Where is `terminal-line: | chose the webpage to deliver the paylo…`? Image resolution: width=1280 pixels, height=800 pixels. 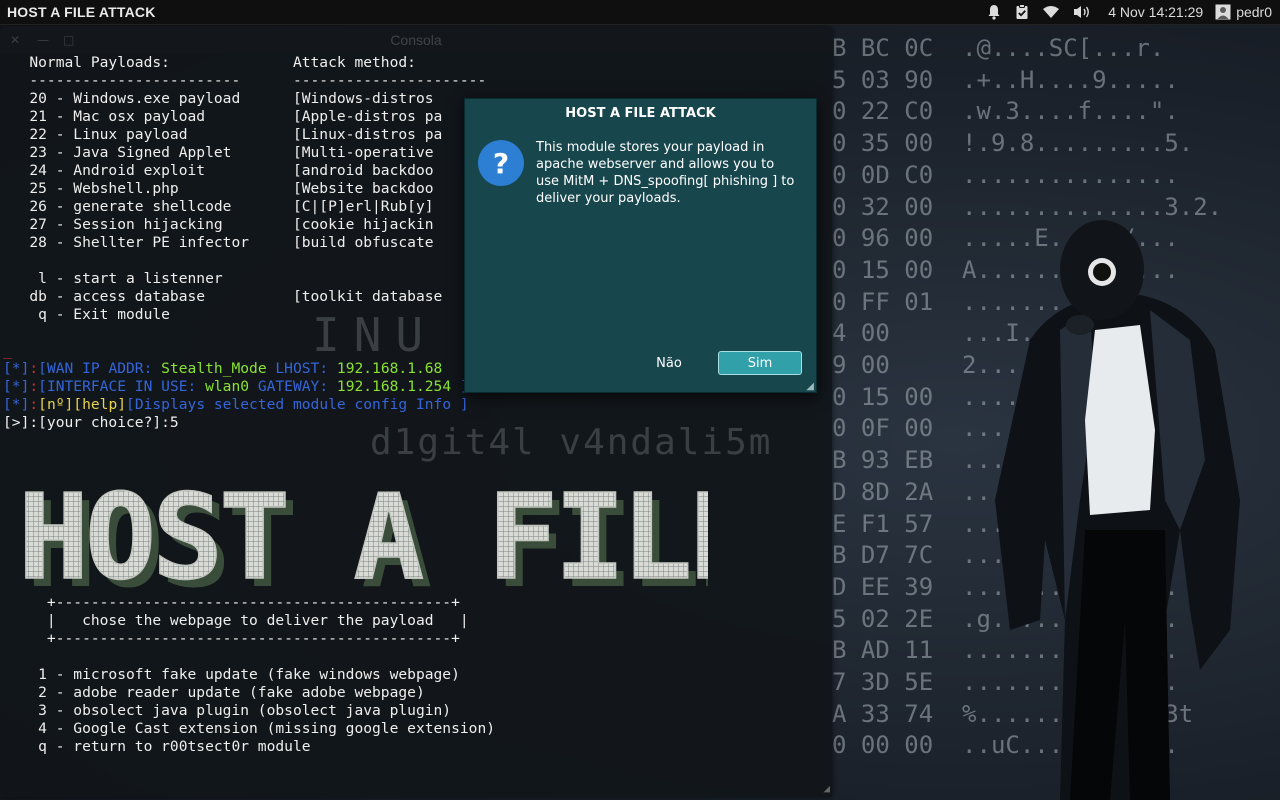 terminal-line: | chose the webpage to deliver the paylo… is located at coordinates (416, 621).